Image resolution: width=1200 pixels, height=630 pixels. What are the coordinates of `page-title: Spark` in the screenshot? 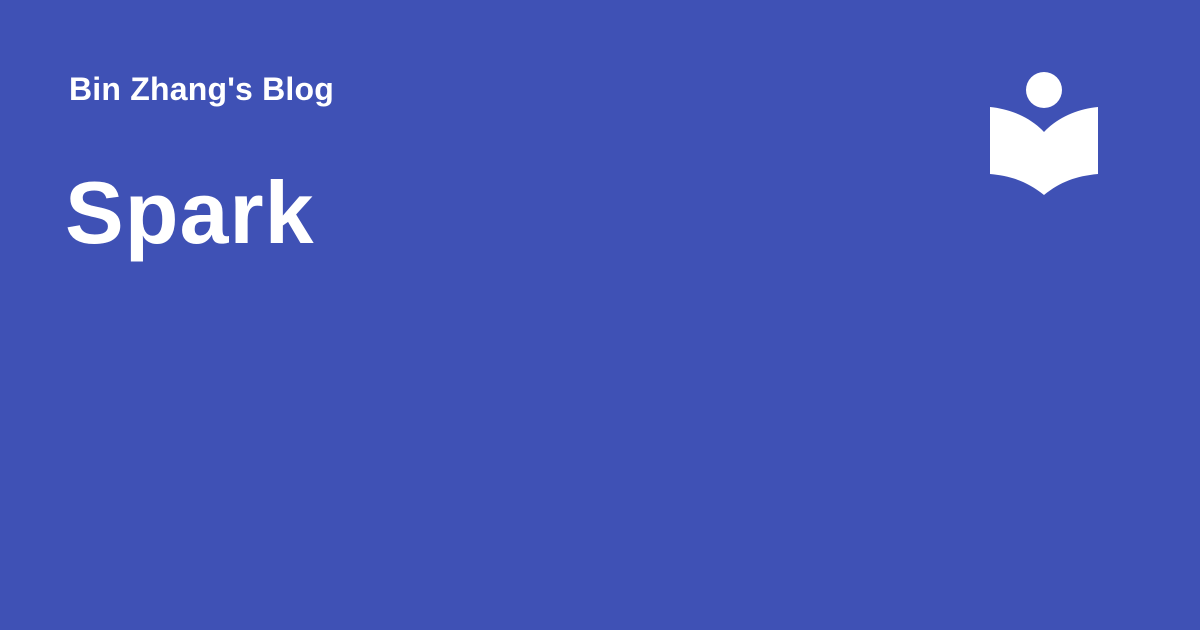 It's located at (190, 212).